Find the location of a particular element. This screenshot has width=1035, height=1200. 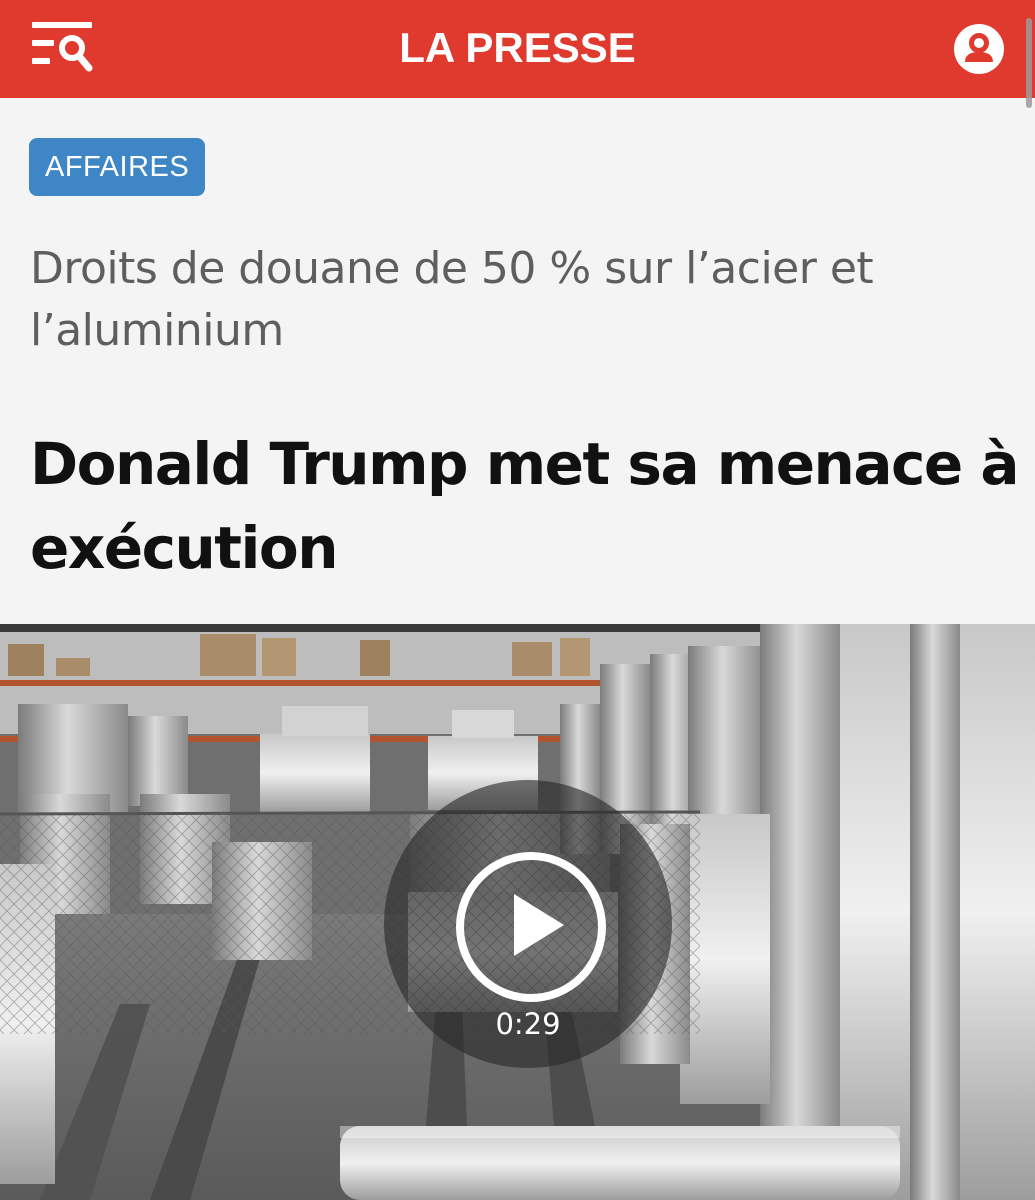

play-icon is located at coordinates (539, 925).